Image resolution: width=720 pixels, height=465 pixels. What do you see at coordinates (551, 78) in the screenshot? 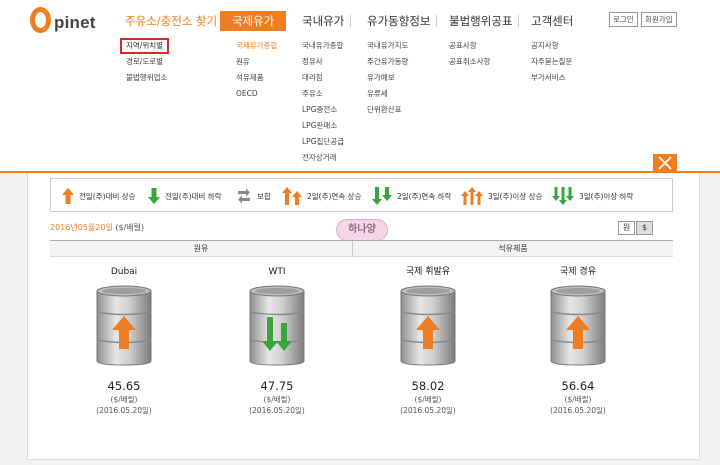
I see `submenu-extra-services: 부가서비스` at bounding box center [551, 78].